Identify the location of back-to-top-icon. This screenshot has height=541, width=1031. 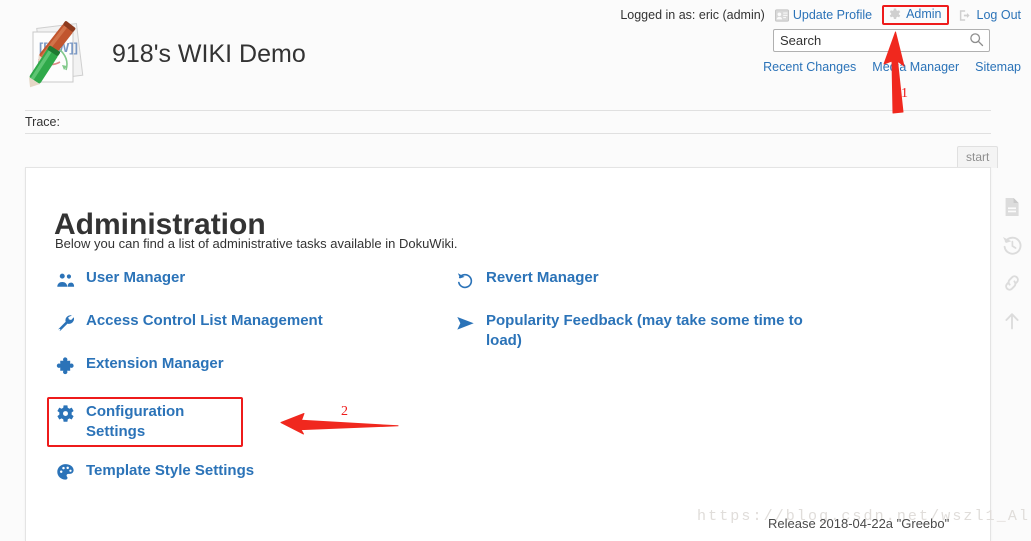
(1012, 321).